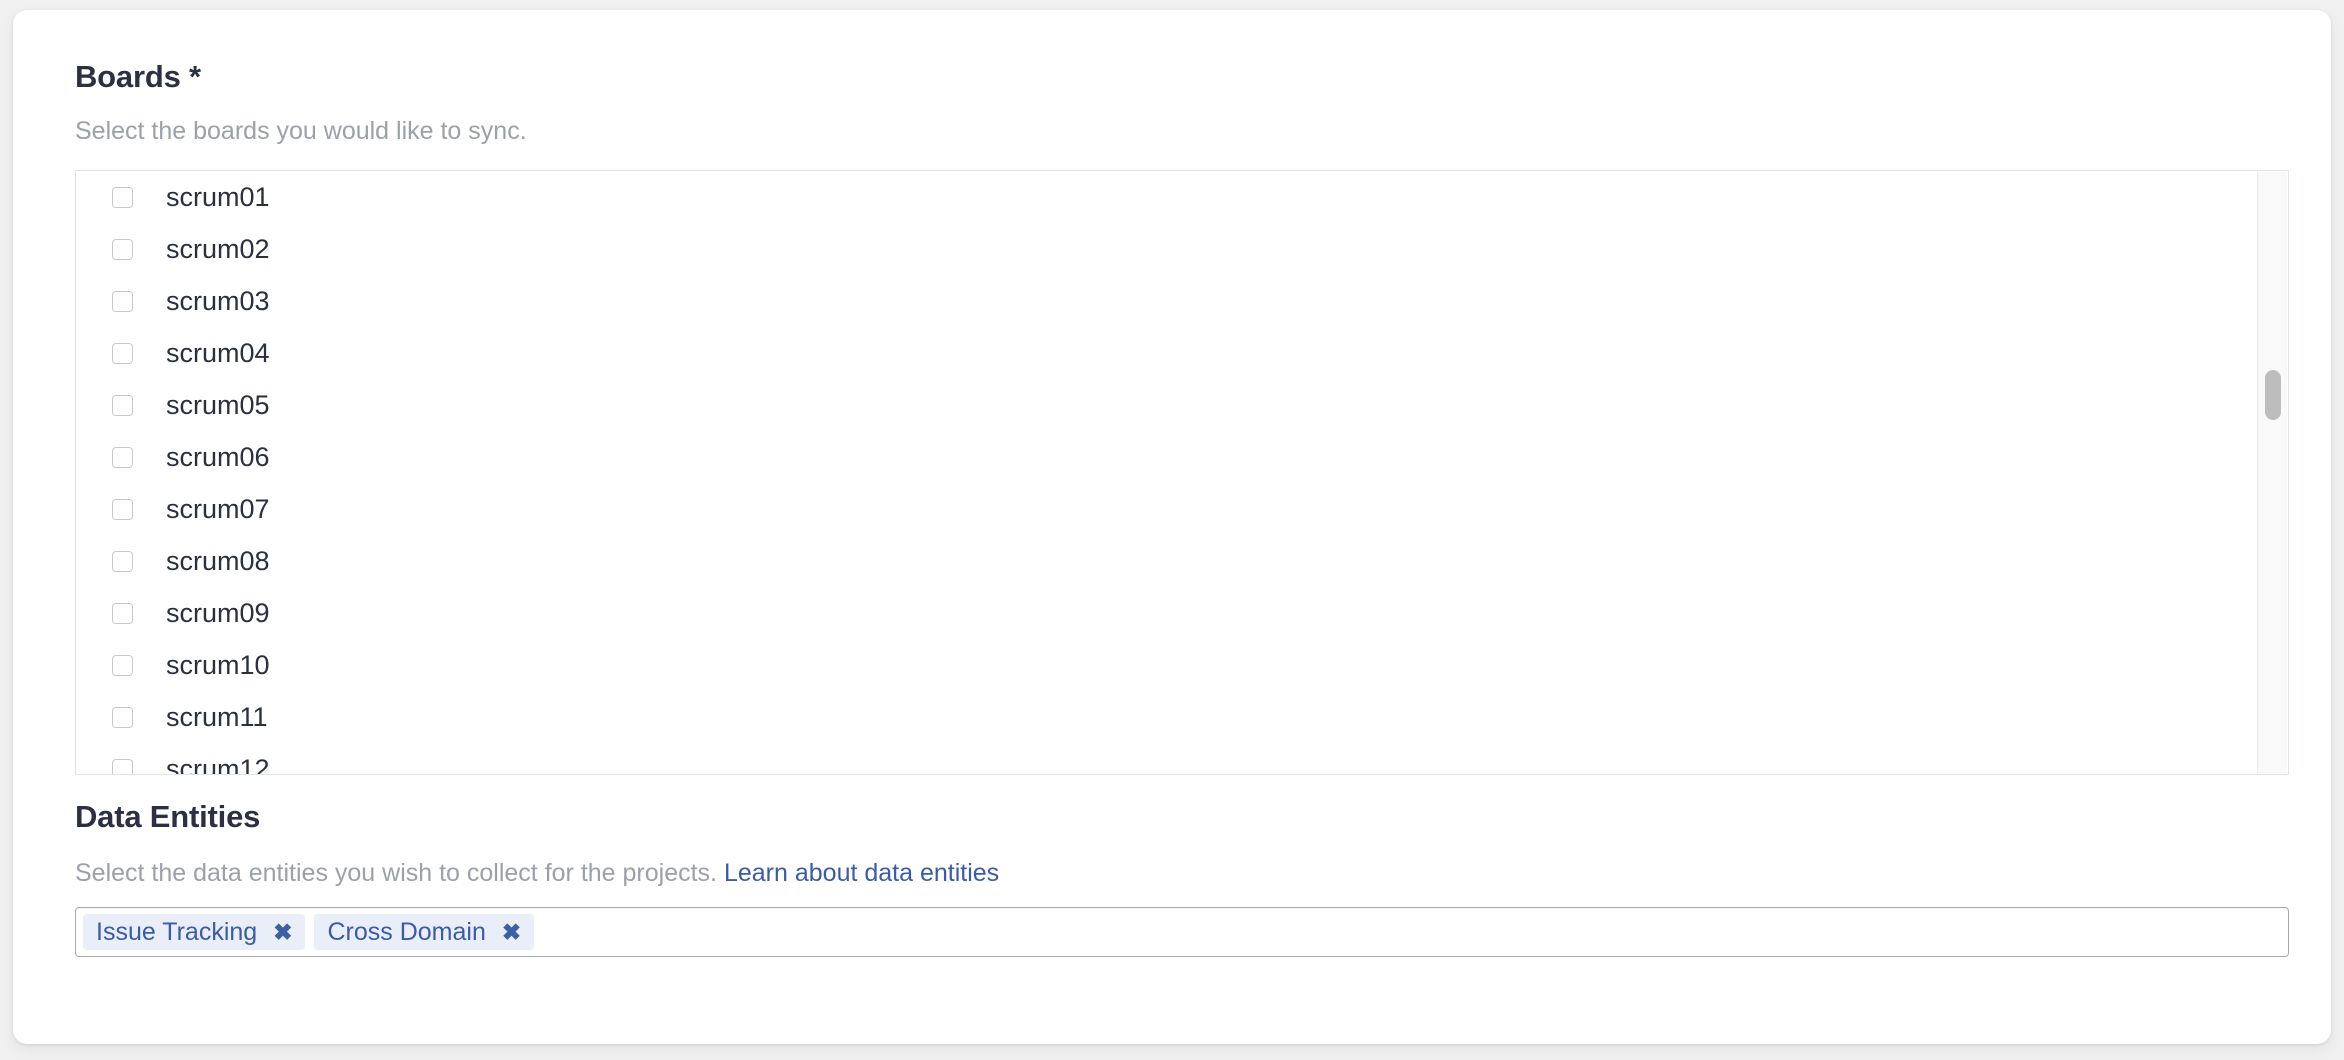  Describe the element at coordinates (1167, 509) in the screenshot. I see `board-list-item: scrum07` at that location.